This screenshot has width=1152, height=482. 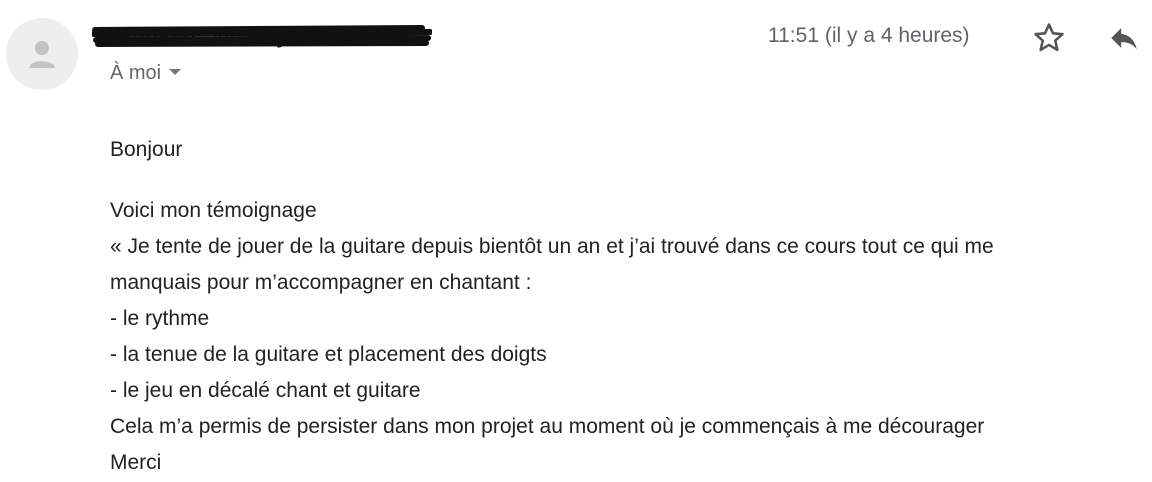 What do you see at coordinates (160, 318) in the screenshot?
I see `body-line: - le rythme` at bounding box center [160, 318].